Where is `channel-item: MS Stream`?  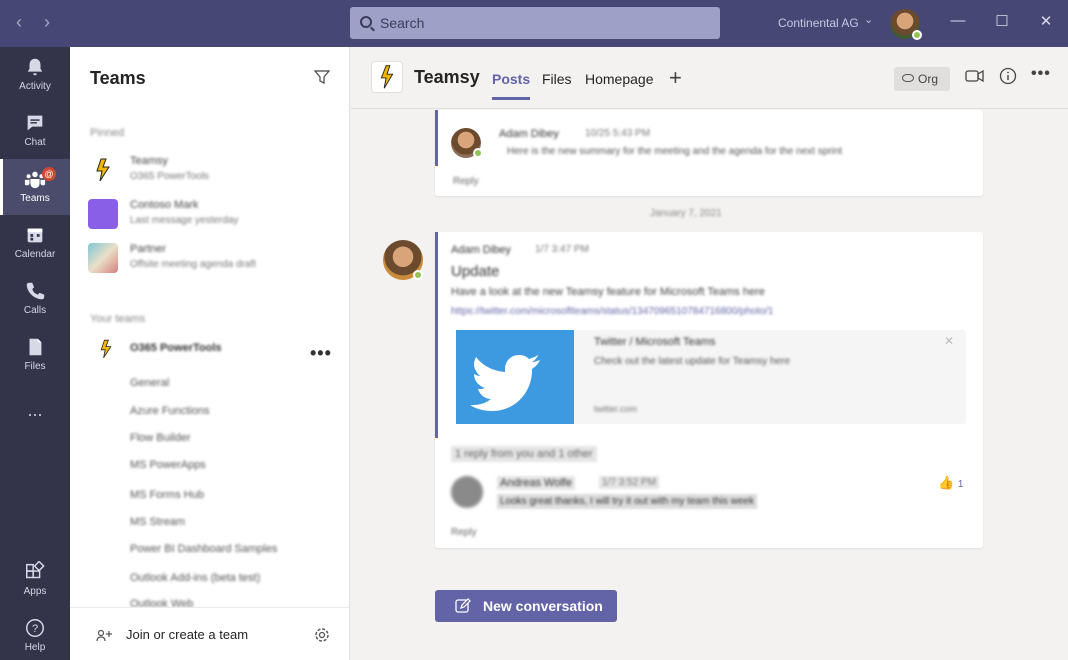 channel-item: MS Stream is located at coordinates (157, 522).